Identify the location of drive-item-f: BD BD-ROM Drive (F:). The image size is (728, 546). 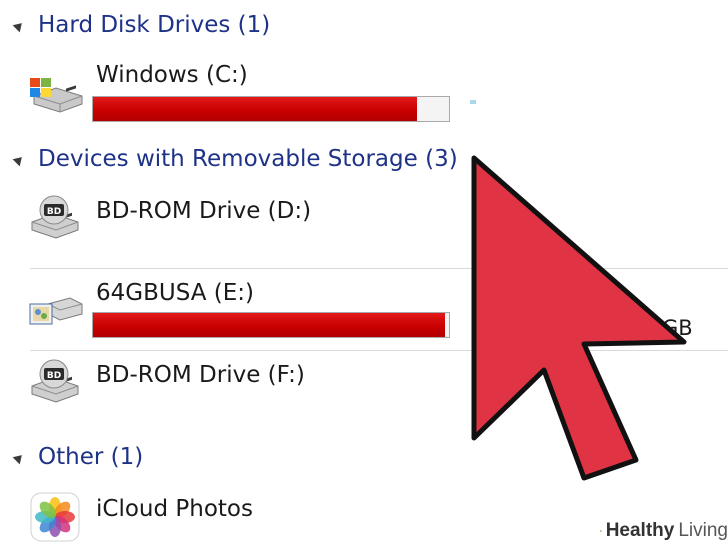
(240, 384).